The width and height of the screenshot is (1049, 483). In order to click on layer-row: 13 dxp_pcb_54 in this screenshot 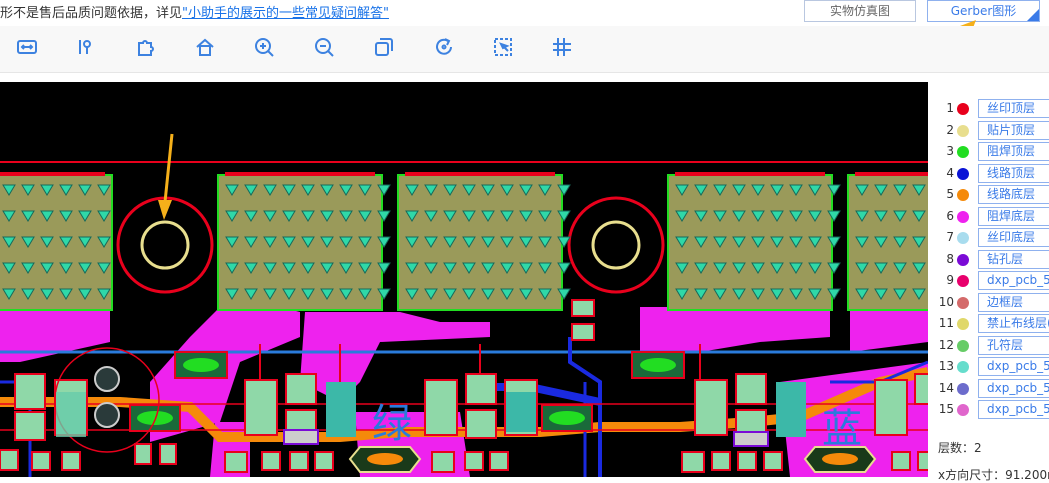, I will do `click(989, 367)`.